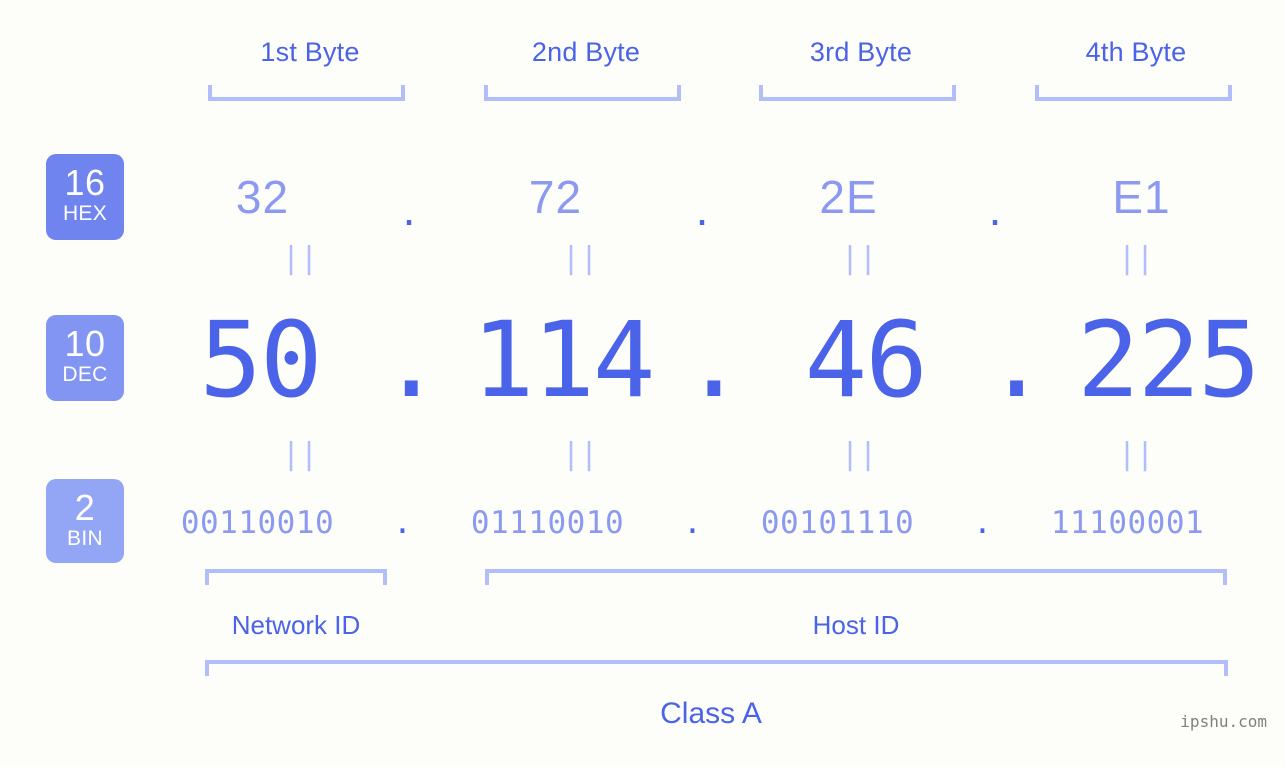  What do you see at coordinates (856, 577) in the screenshot?
I see `host-id-bracket` at bounding box center [856, 577].